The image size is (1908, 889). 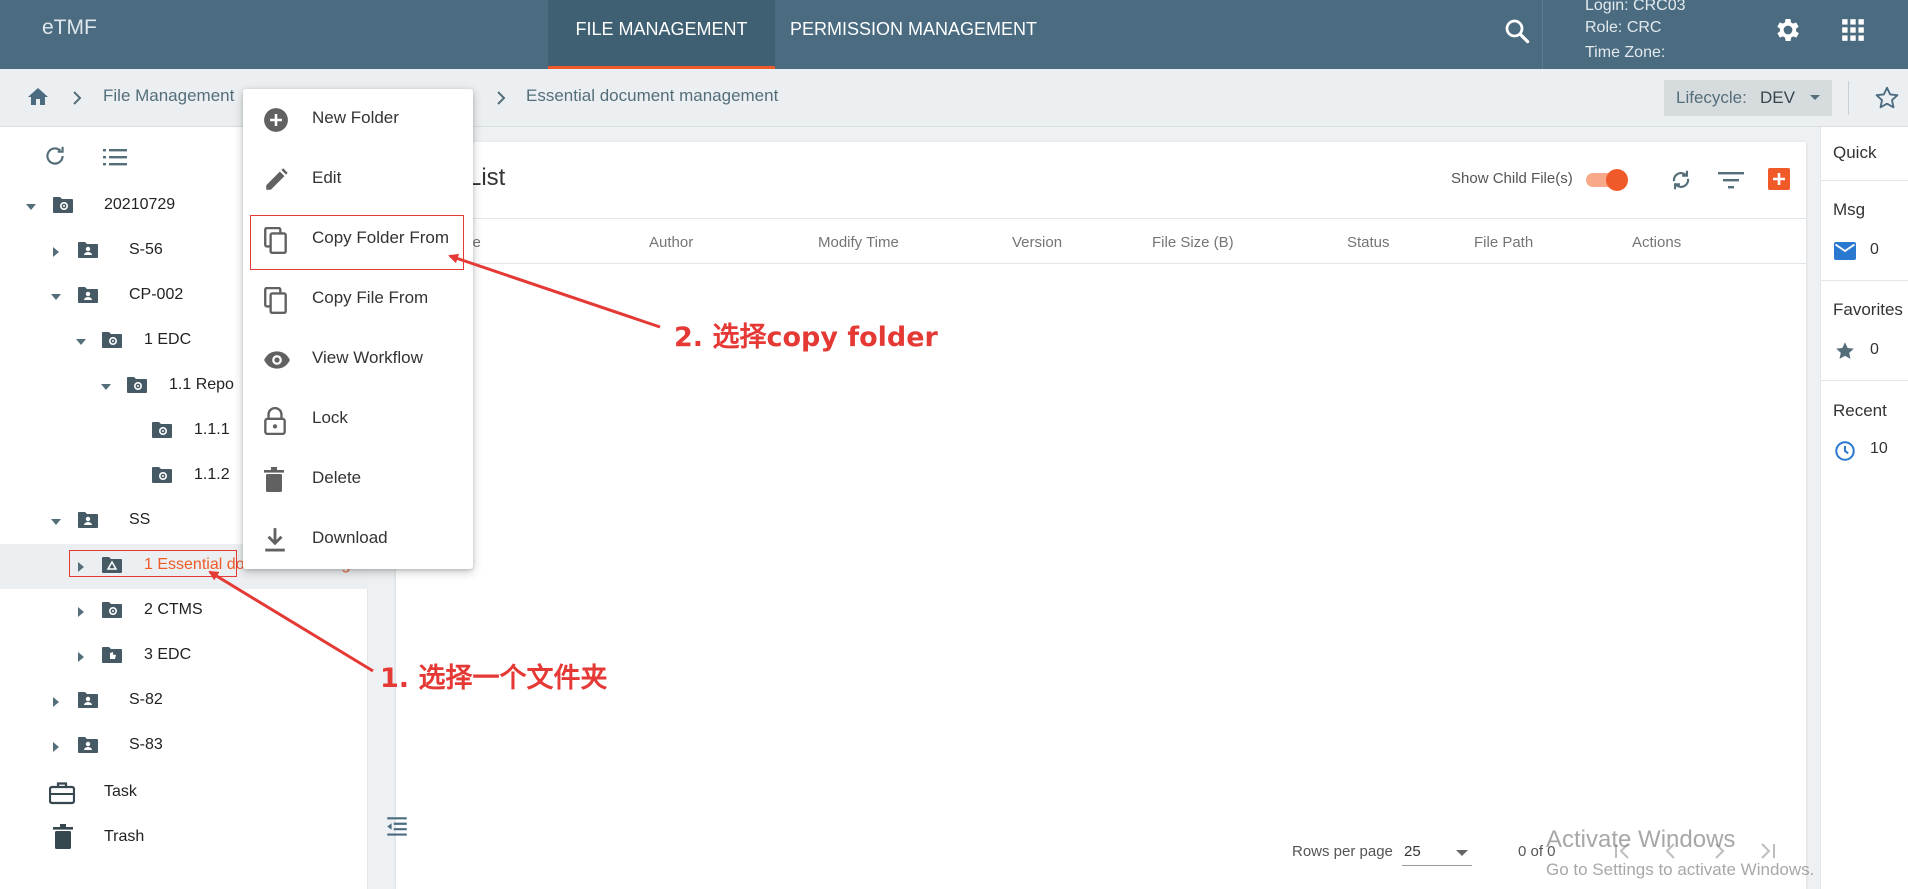 I want to click on step1-arrow, so click(x=291, y=621).